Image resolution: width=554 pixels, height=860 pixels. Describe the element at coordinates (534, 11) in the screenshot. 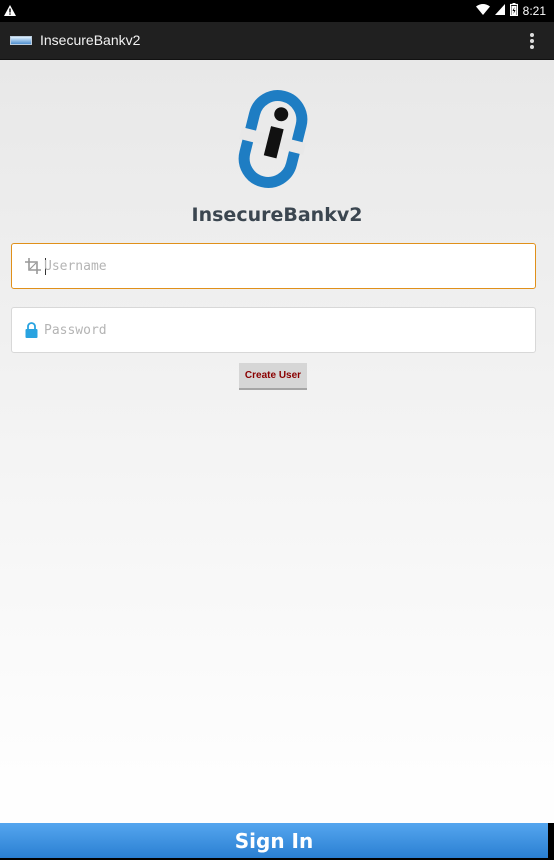

I see `status-time: 8:21` at that location.